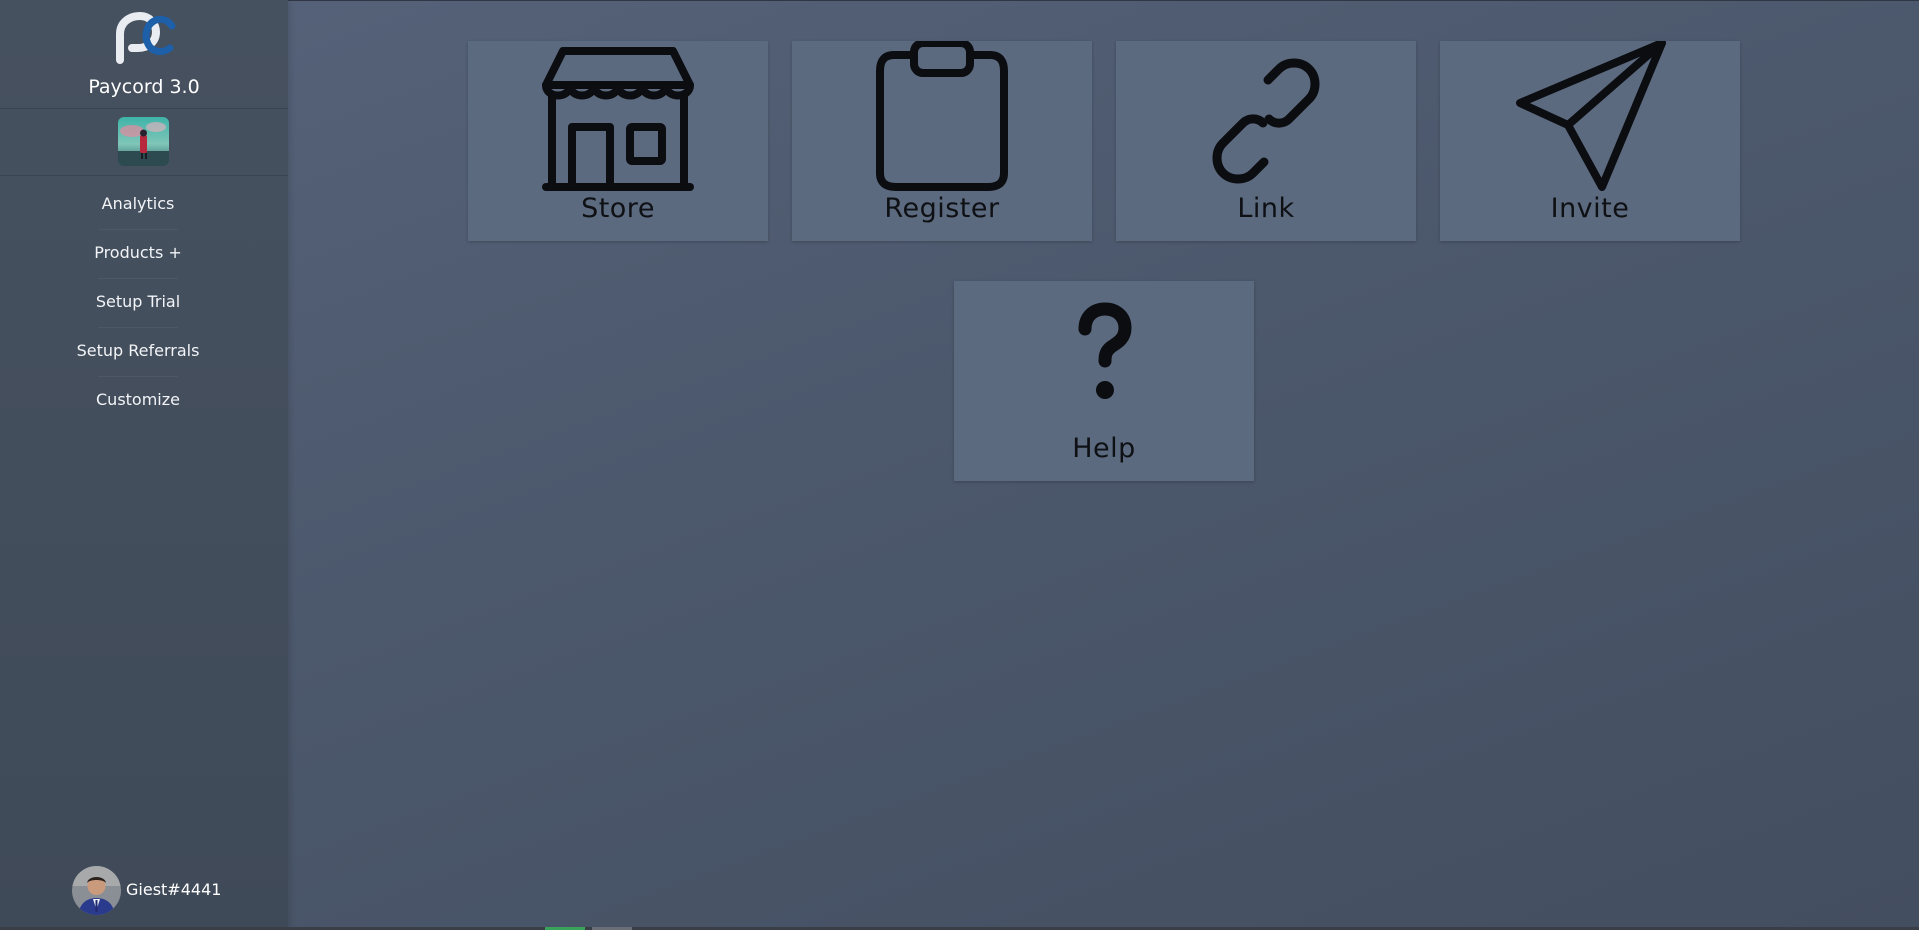 The image size is (1919, 930). What do you see at coordinates (1266, 121) in the screenshot?
I see `link-icon` at bounding box center [1266, 121].